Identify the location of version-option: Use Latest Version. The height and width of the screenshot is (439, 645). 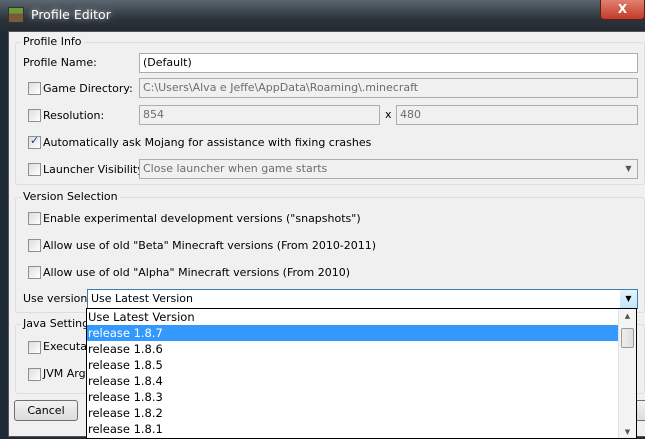
(361, 317).